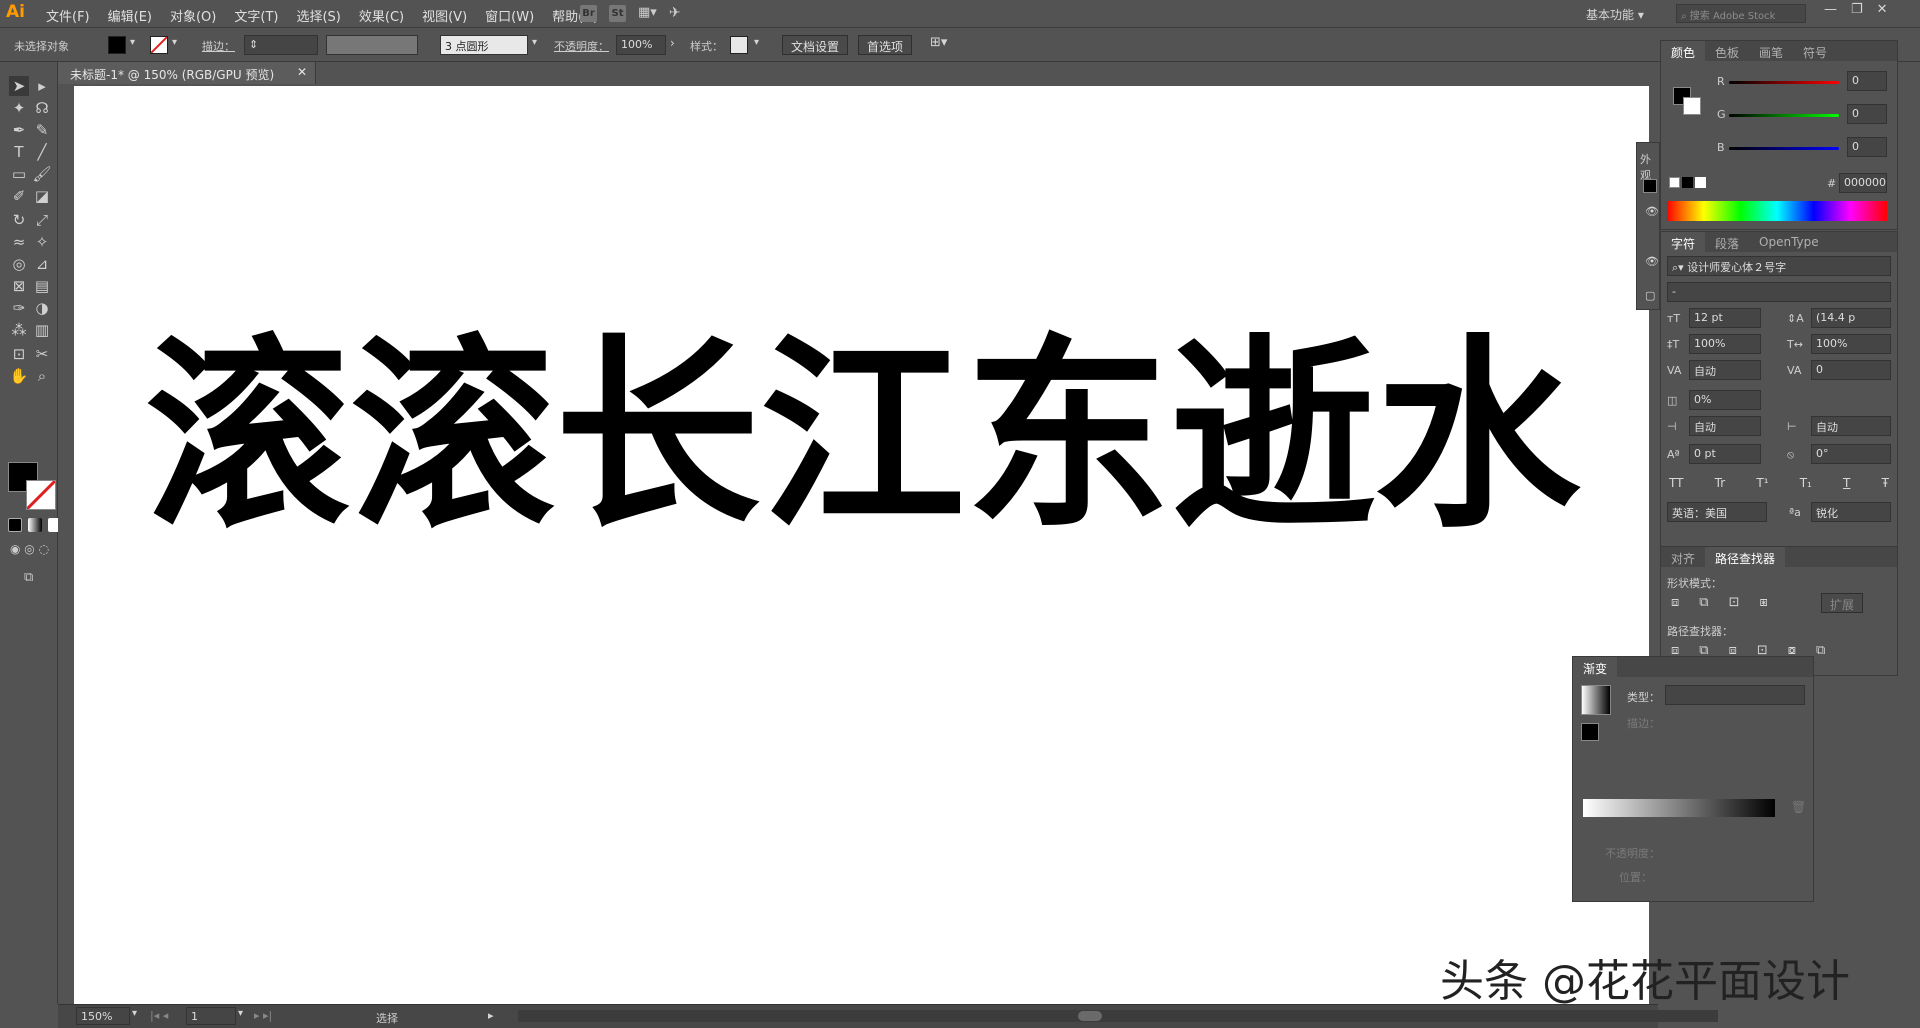  What do you see at coordinates (1867, 147) in the screenshot?
I see `b-value: 0` at bounding box center [1867, 147].